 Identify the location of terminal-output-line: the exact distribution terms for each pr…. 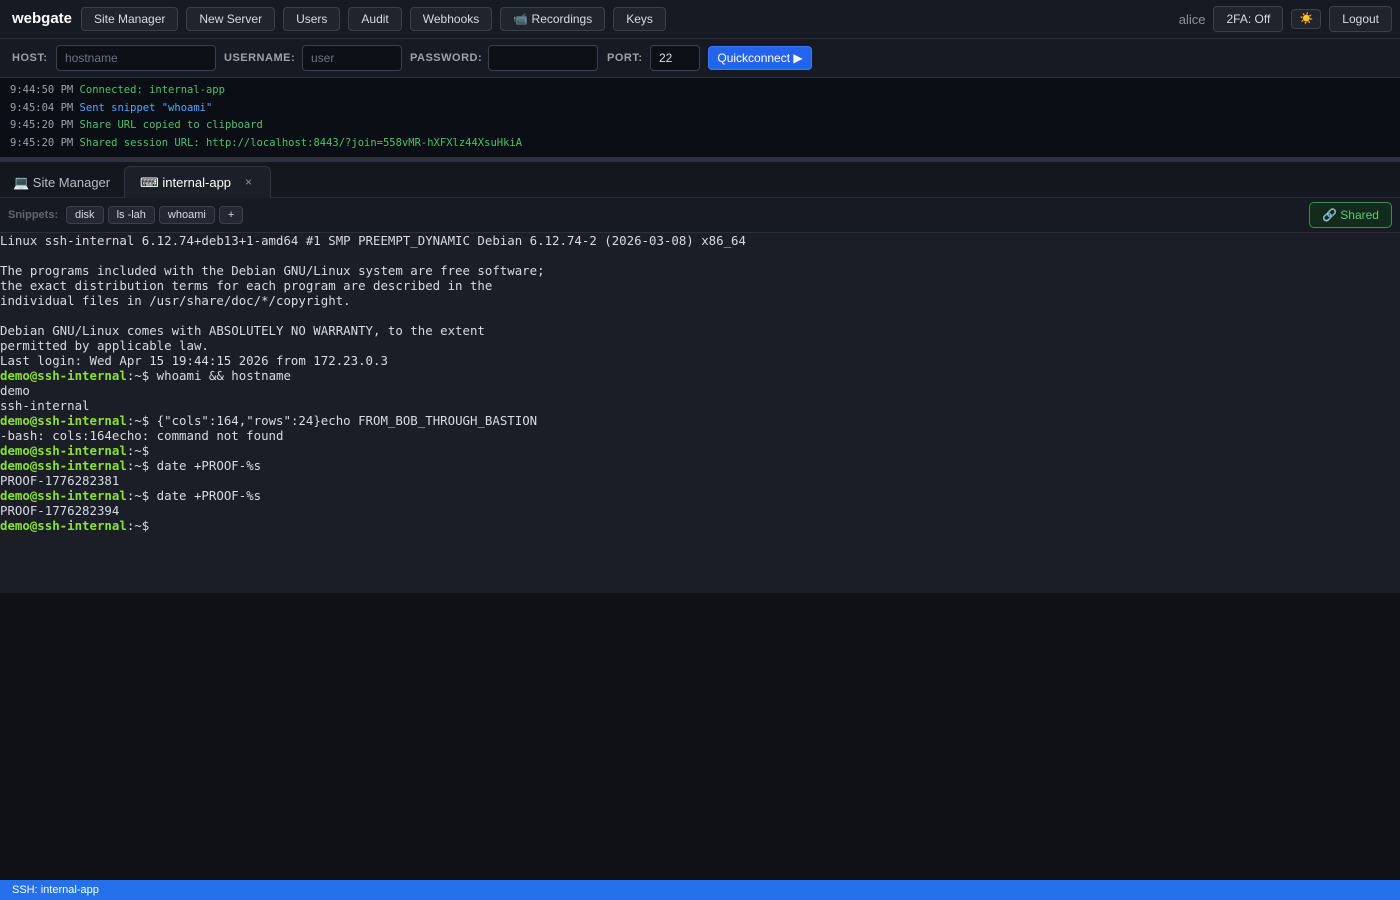
(246, 285).